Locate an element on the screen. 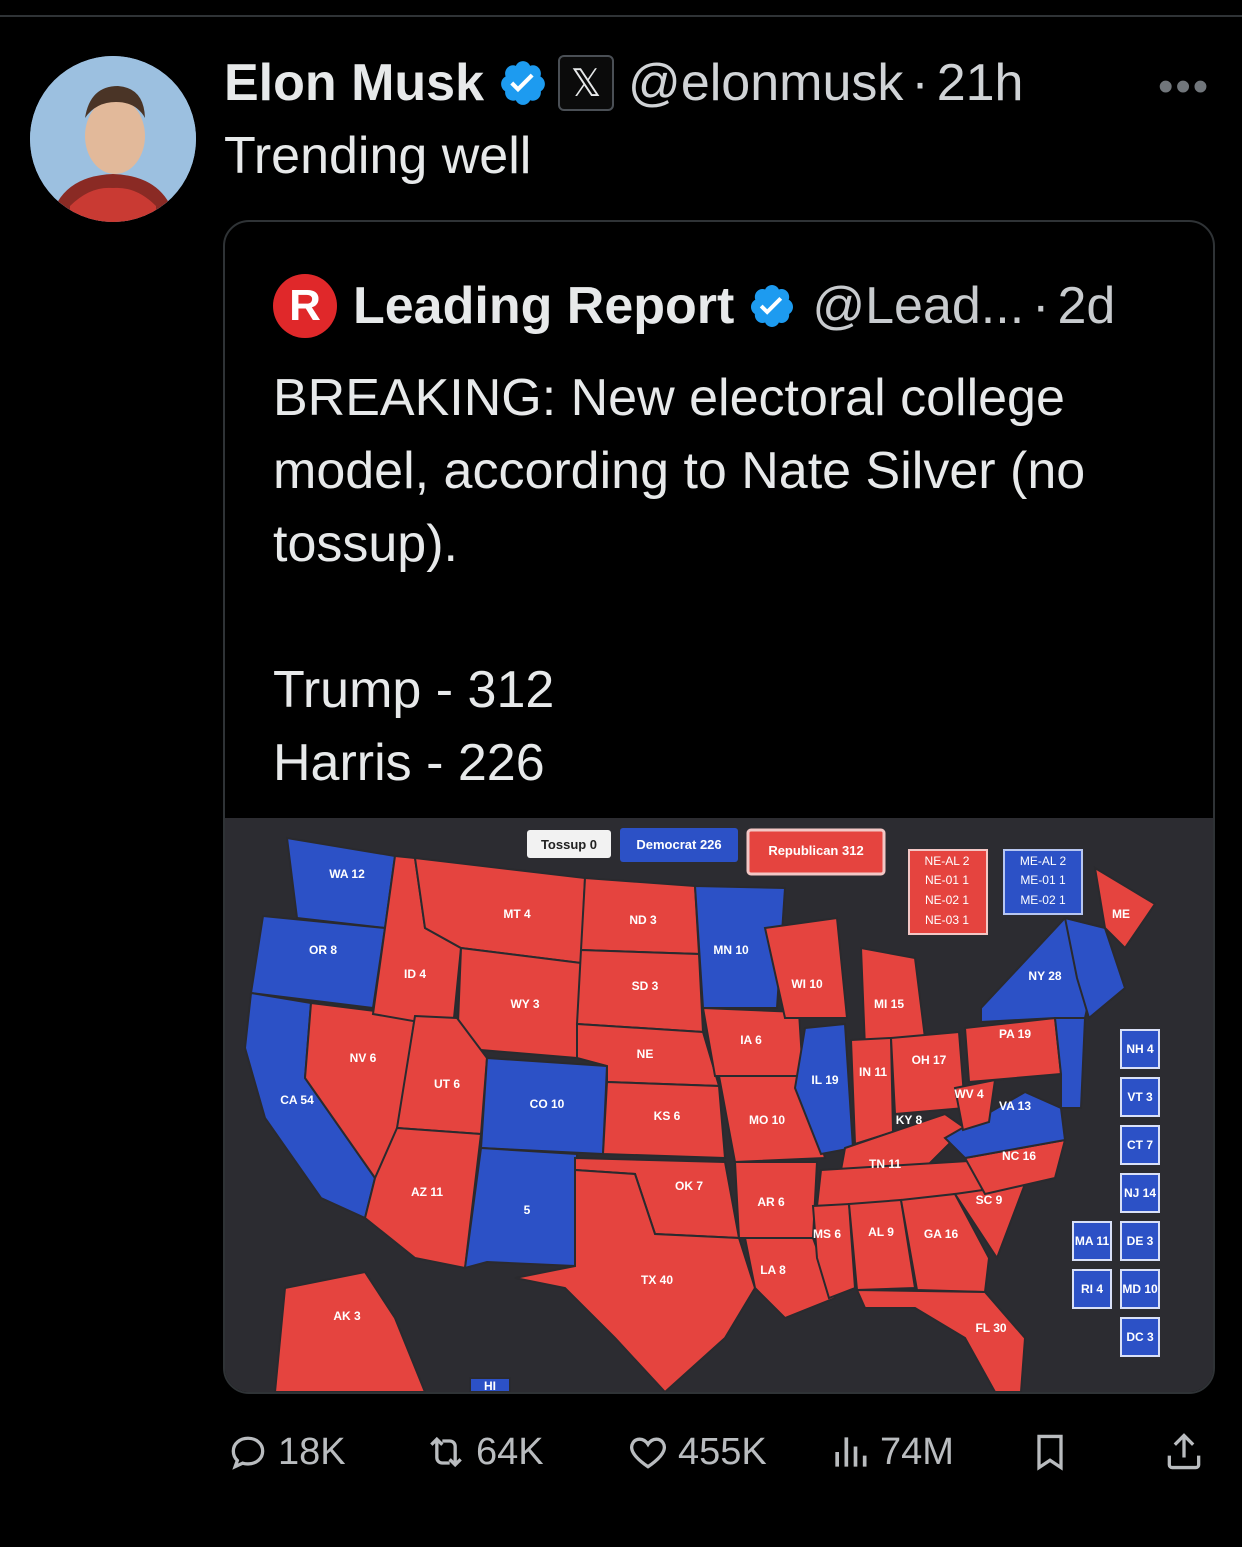 Image resolution: width=1242 pixels, height=1547 pixels. share-button is located at coordinates (1188, 1452).